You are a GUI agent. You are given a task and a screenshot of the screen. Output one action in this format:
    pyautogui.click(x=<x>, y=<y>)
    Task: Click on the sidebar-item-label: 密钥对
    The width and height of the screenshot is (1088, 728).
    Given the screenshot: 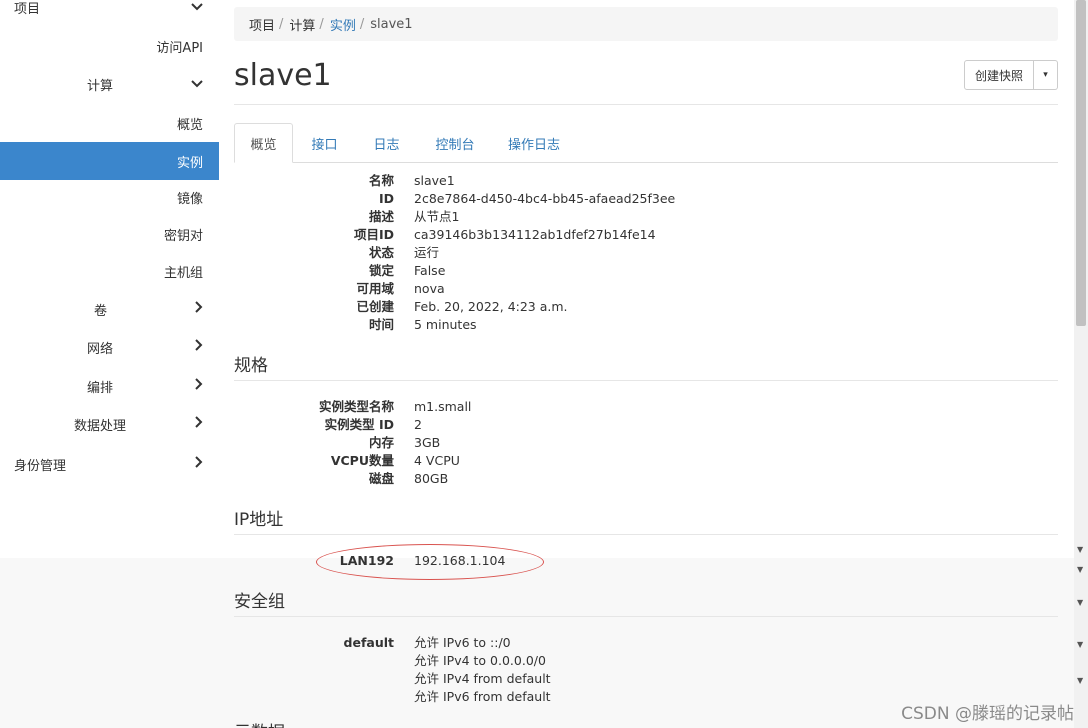 What is the action you would take?
    pyautogui.click(x=183, y=236)
    